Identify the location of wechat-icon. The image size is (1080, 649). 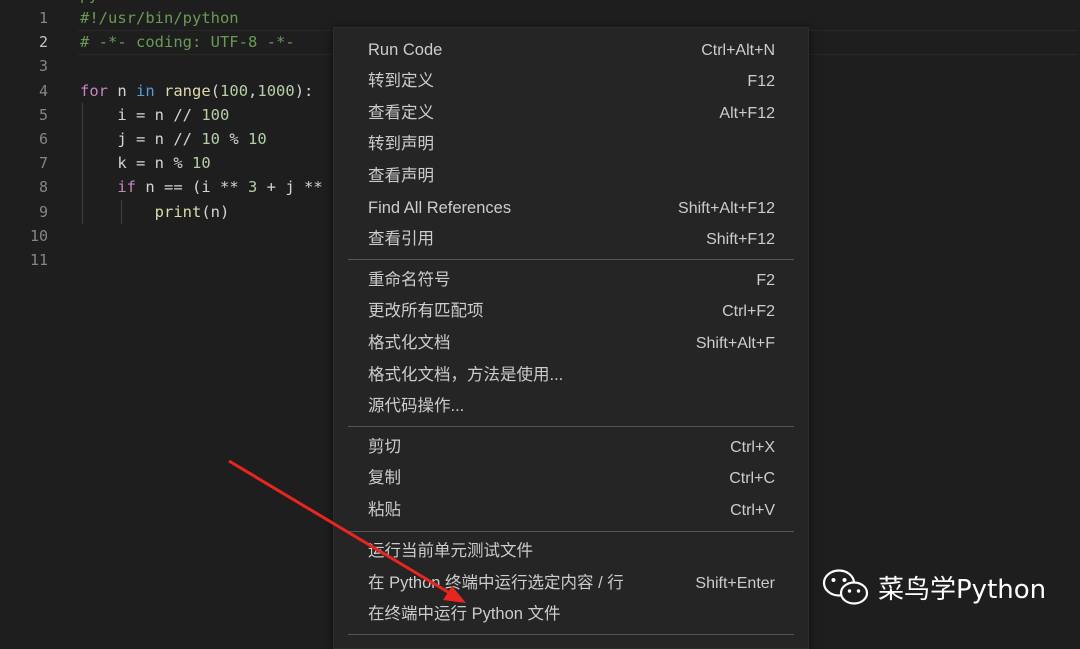
(845, 587).